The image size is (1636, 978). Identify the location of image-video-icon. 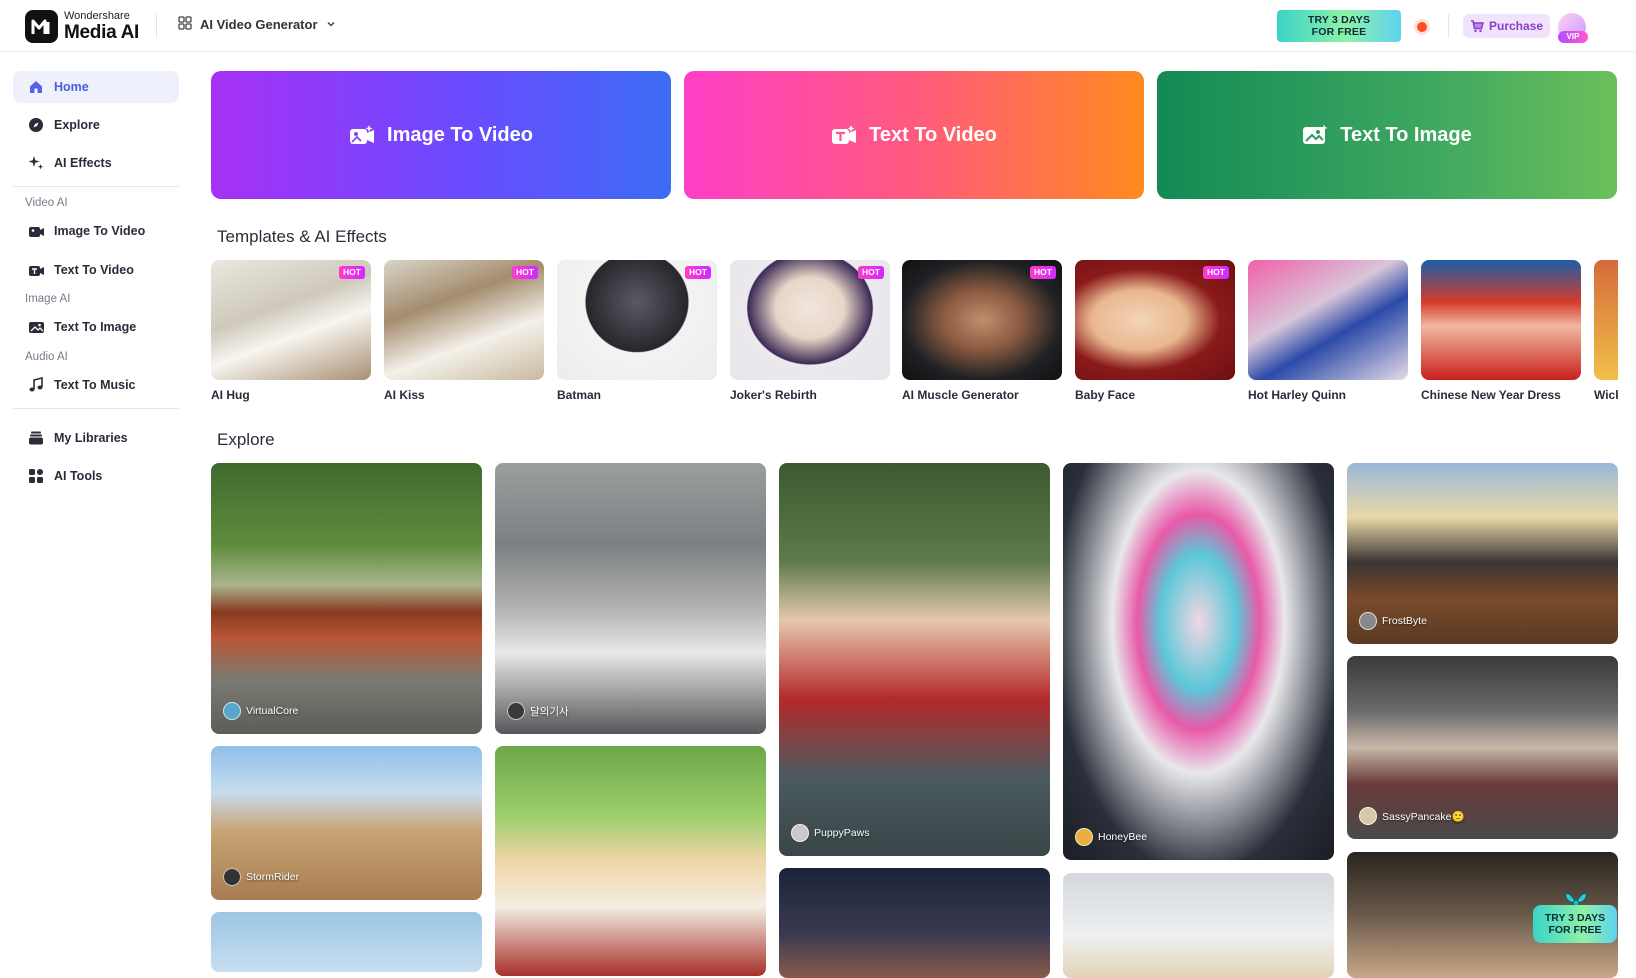
(362, 134).